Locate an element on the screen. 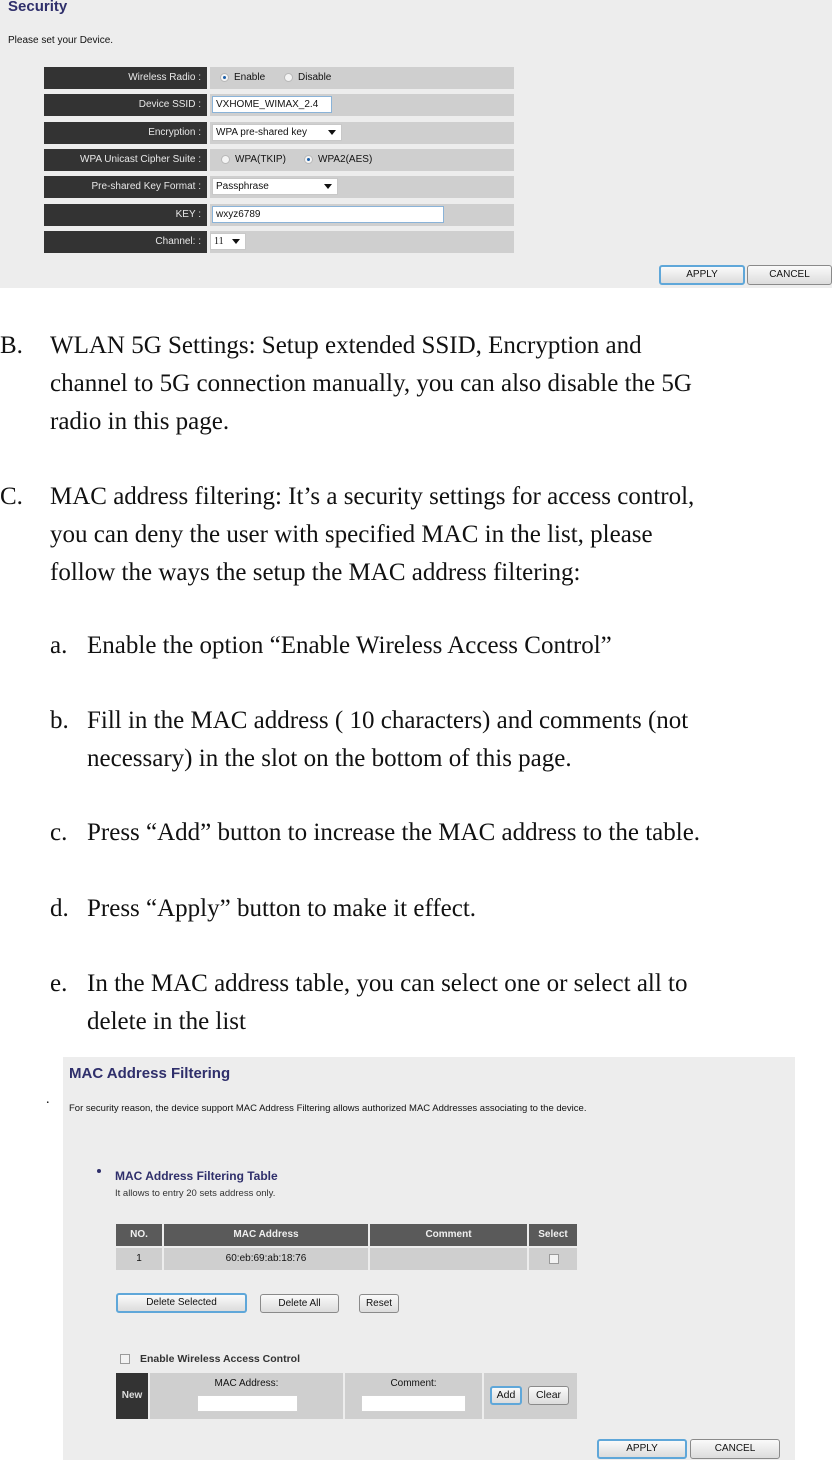  channel-select: 11 is located at coordinates (228, 241).